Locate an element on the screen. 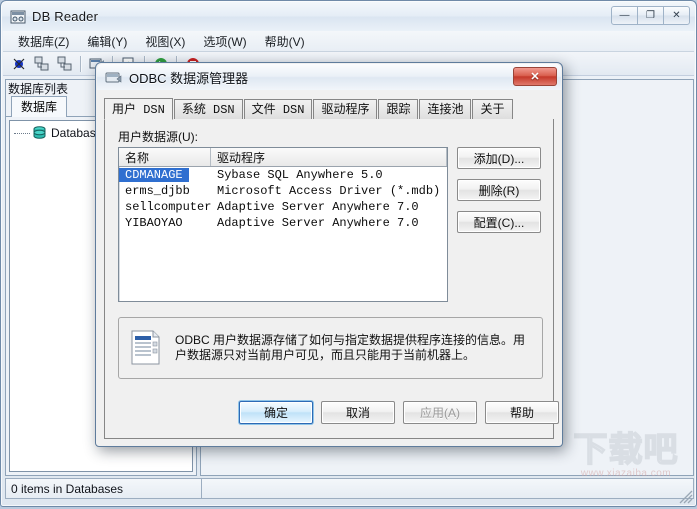 The width and height of the screenshot is (697, 509). column-header-driver: 驱动程序 is located at coordinates (329, 157).